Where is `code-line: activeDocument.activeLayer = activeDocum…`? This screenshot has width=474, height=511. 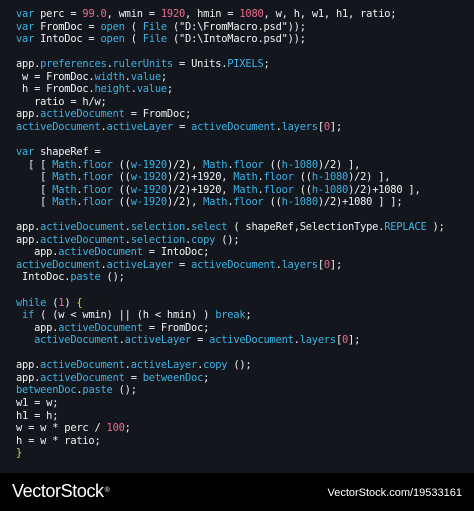
code-line: activeDocument.activeLayer = activeDocum… is located at coordinates (230, 340).